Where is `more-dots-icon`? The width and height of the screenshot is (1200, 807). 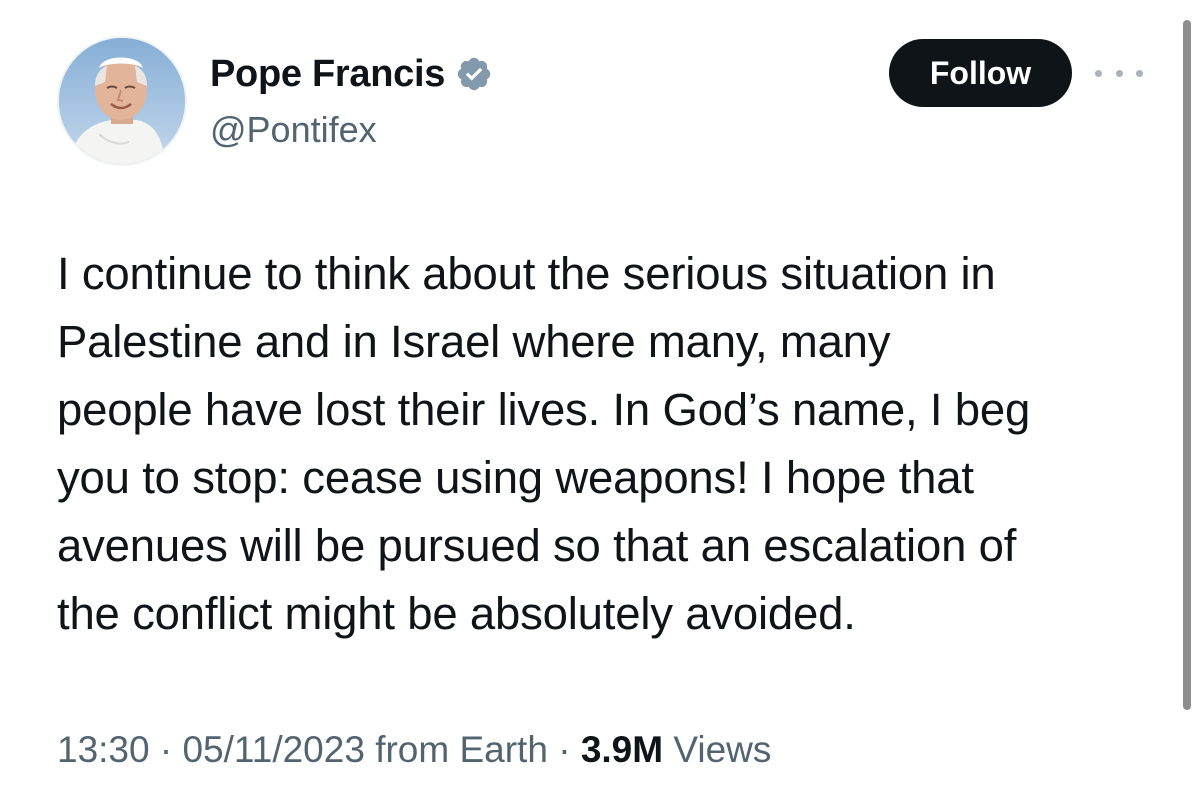 more-dots-icon is located at coordinates (1119, 73).